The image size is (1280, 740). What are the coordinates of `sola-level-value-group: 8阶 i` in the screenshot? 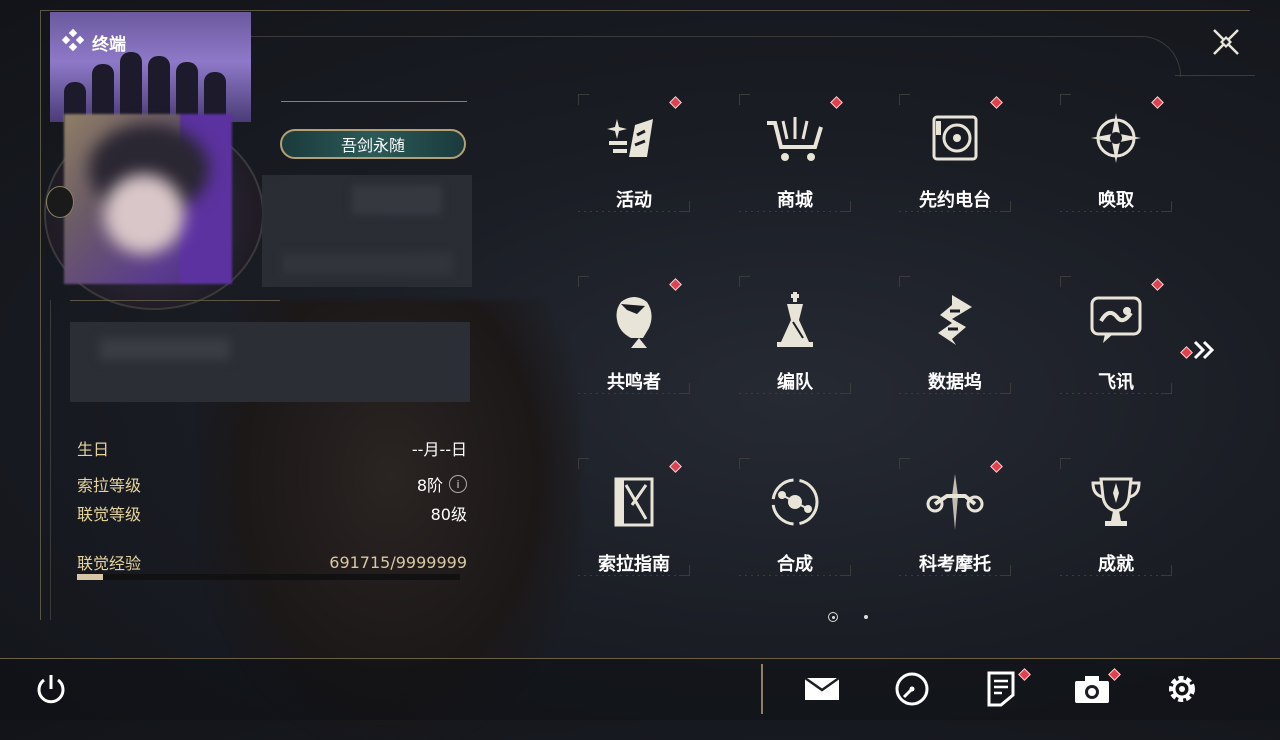 It's located at (442, 484).